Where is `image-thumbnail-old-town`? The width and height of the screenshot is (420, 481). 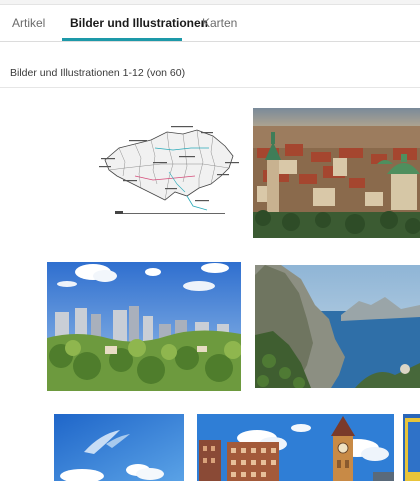 image-thumbnail-old-town is located at coordinates (336, 173).